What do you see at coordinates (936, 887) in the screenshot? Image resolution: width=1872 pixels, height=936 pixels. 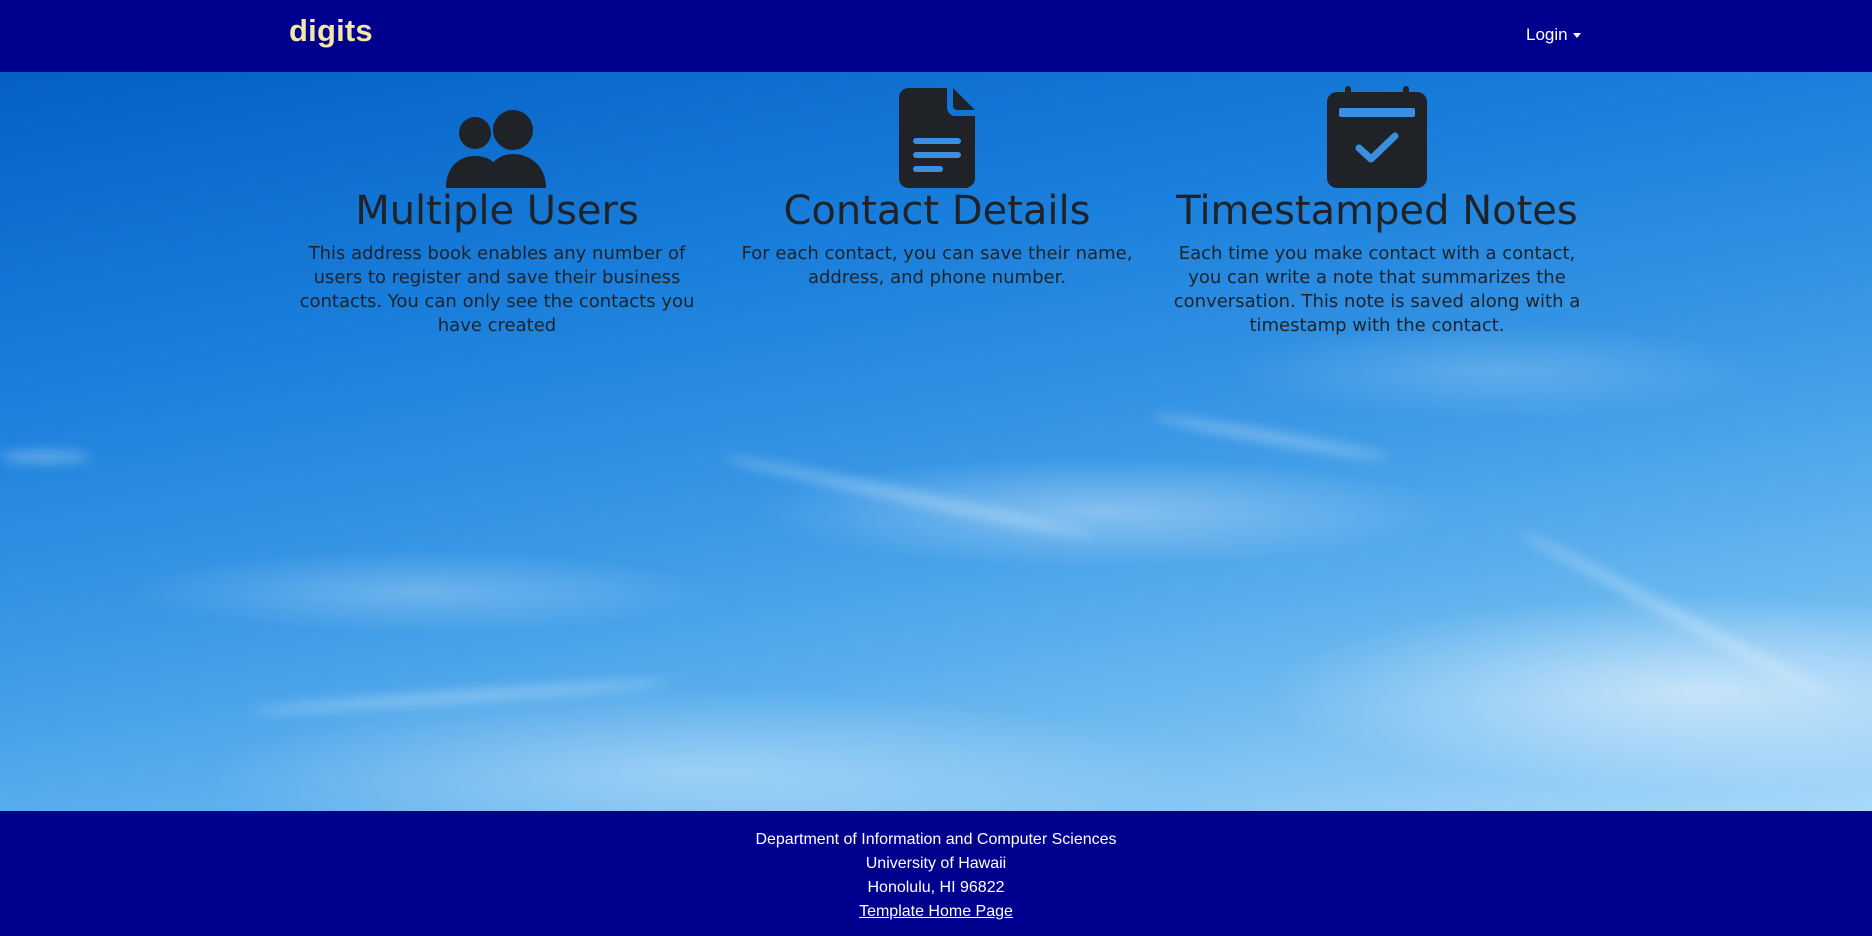 I see `footer-location: Honolulu, HI 96822` at bounding box center [936, 887].